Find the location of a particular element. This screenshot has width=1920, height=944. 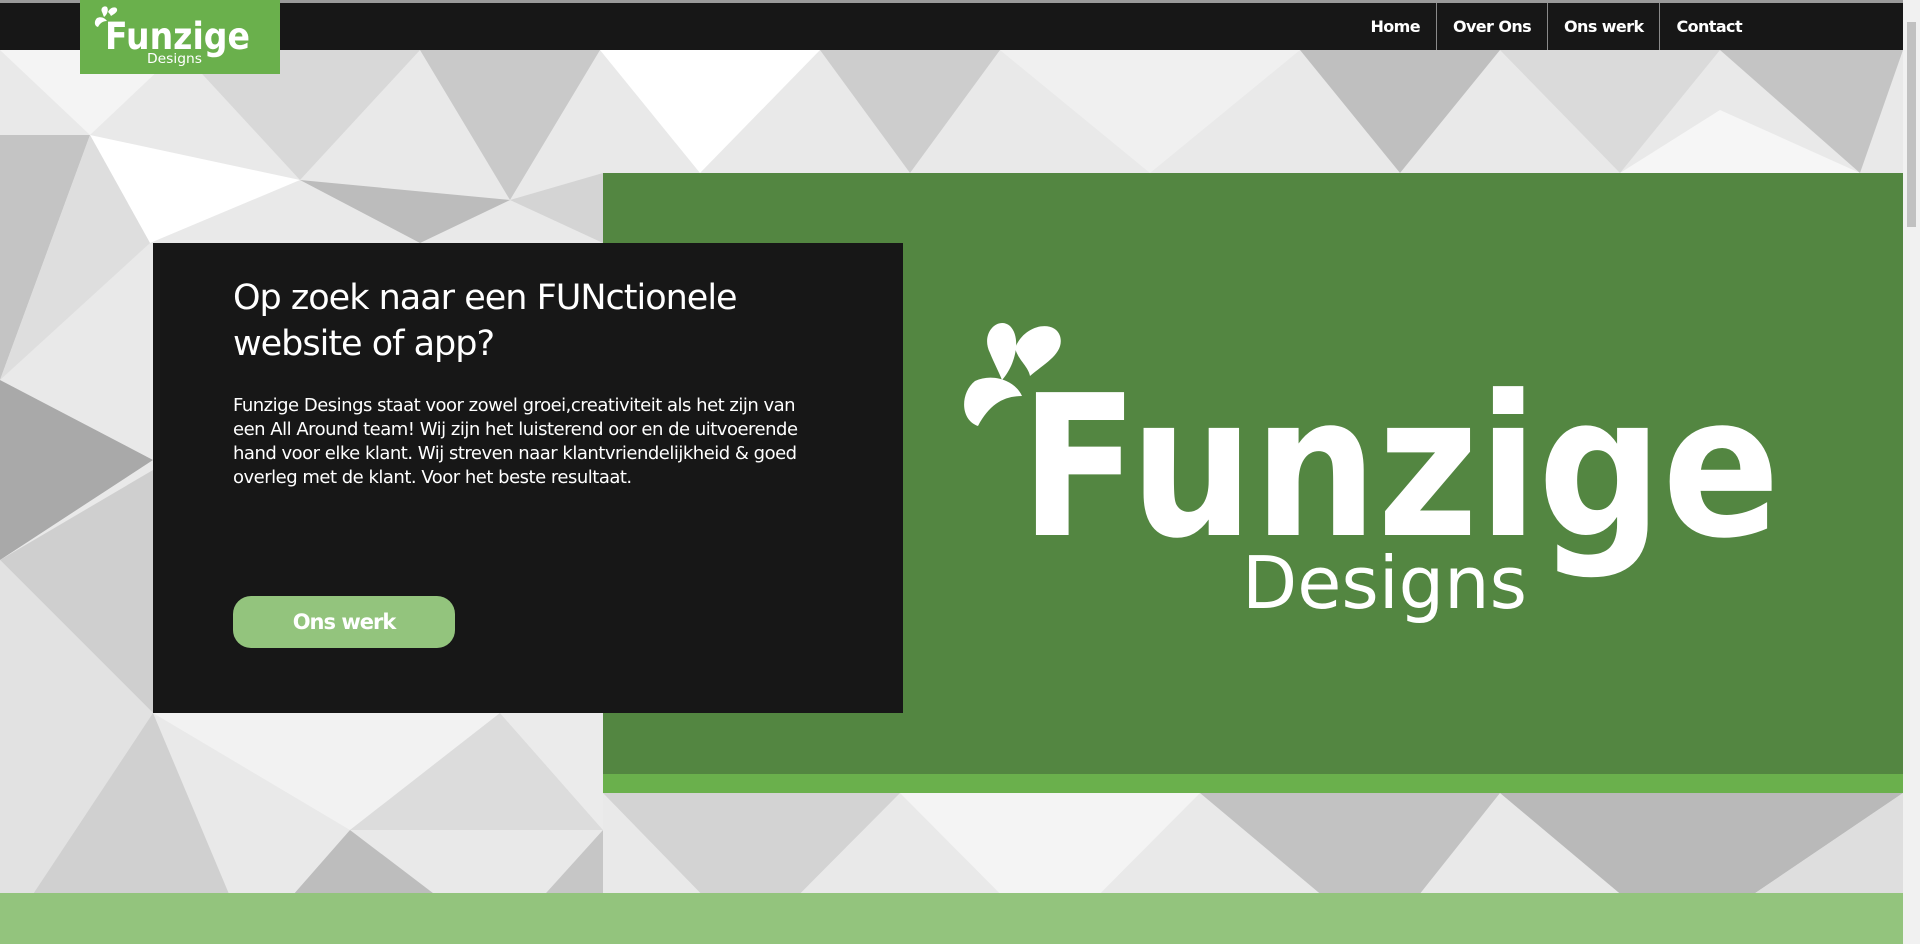

nav-logo-graphic: Funzige Designs is located at coordinates (172, 36).